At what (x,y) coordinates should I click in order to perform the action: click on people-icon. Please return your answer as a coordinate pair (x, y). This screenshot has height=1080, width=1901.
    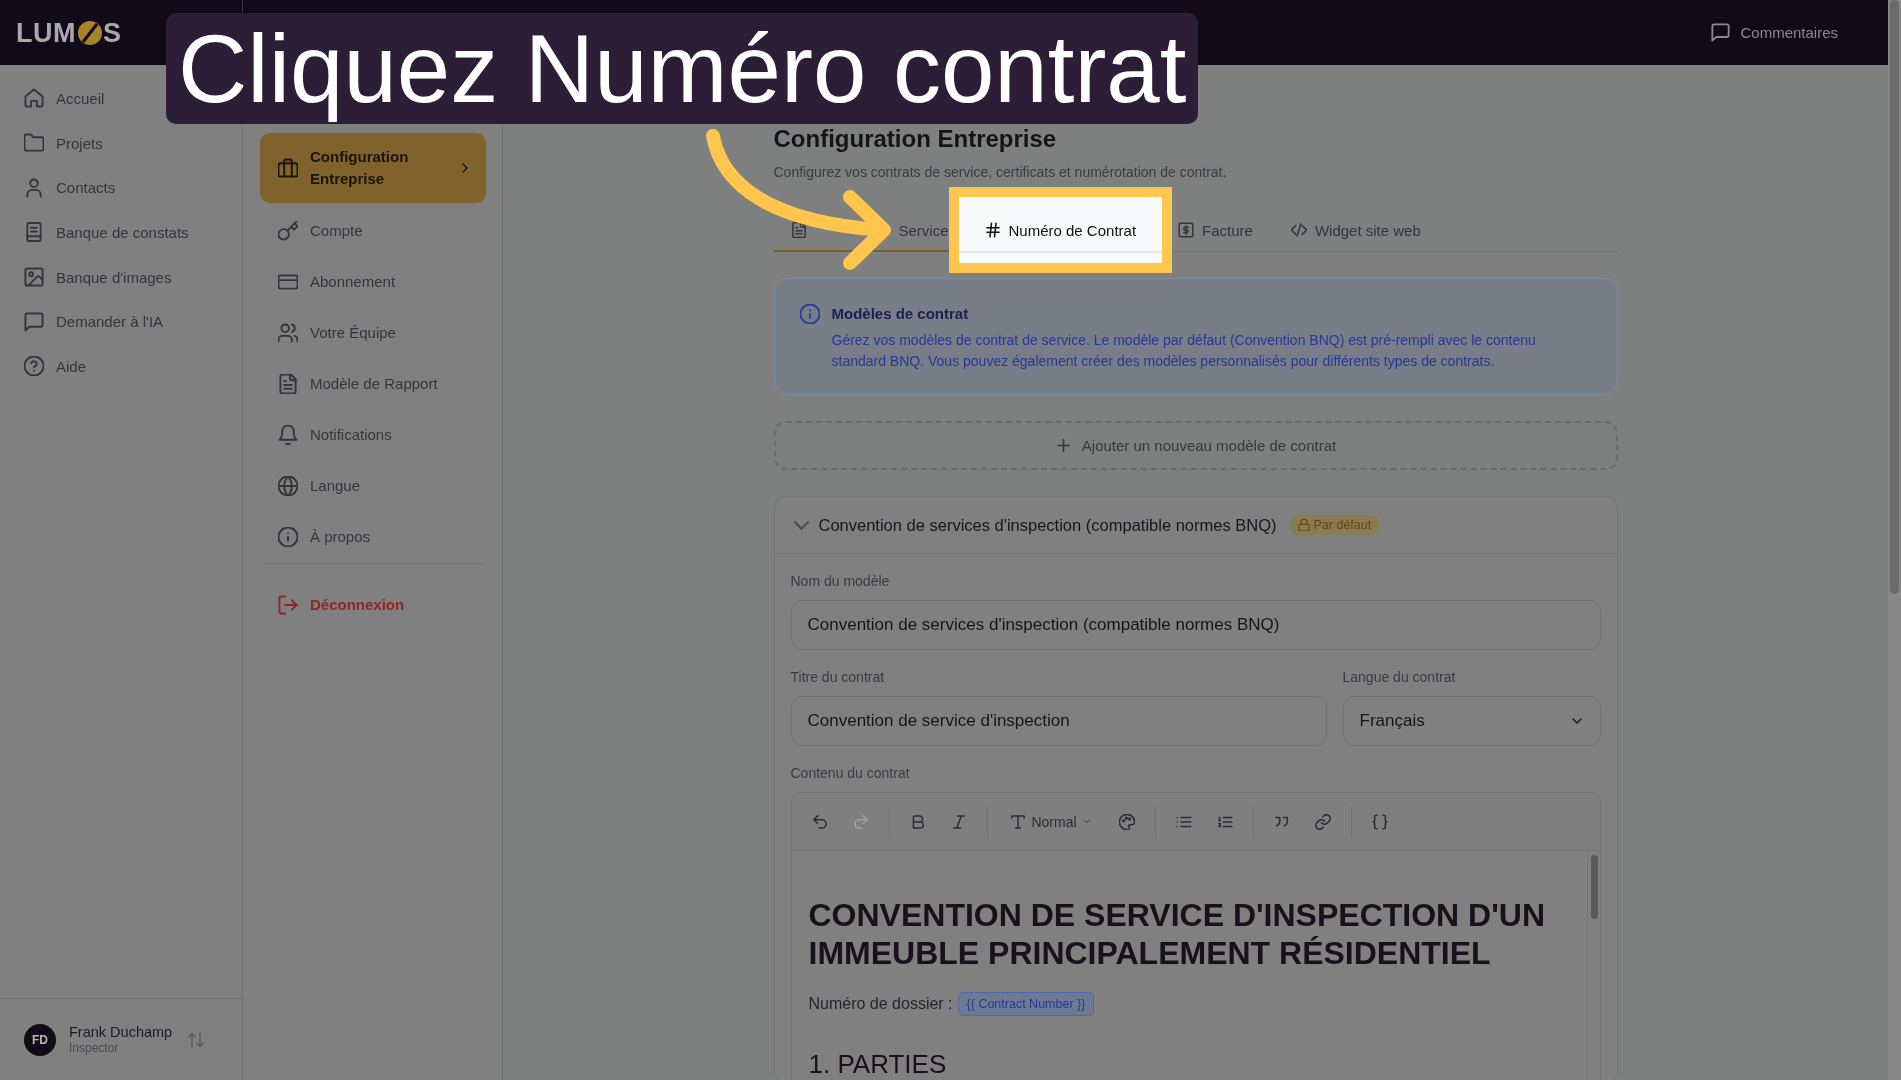
    Looking at the image, I should click on (288, 332).